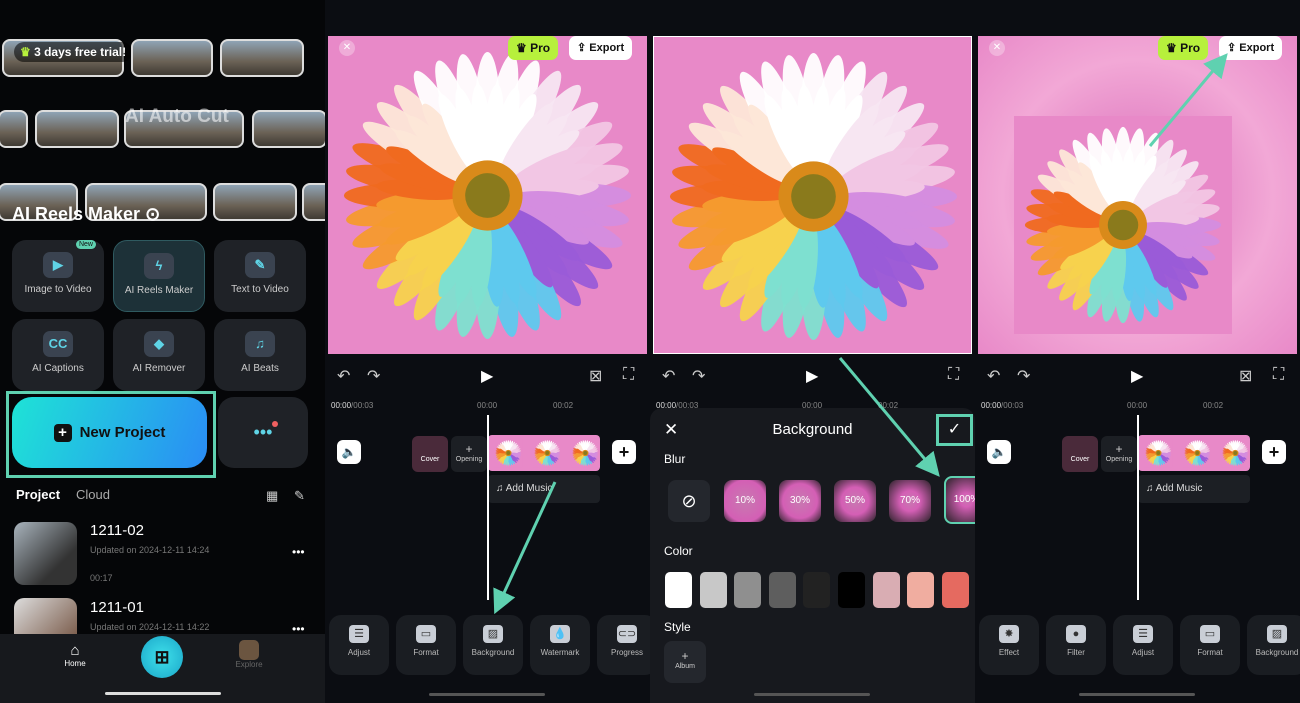 Image resolution: width=1300 pixels, height=703 pixels. I want to click on blur-option: 100%, so click(959, 500).